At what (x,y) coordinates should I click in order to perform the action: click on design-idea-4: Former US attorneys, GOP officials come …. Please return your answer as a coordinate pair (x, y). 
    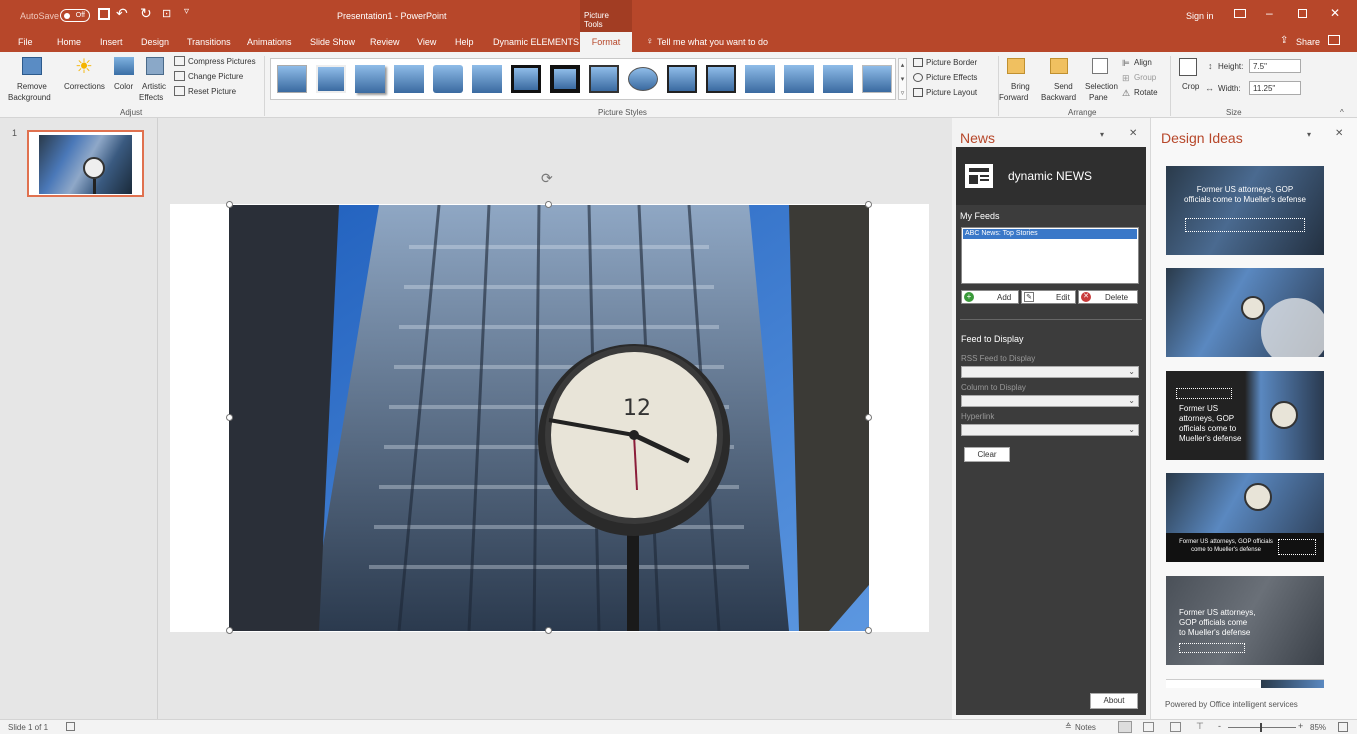
    Looking at the image, I should click on (1245, 517).